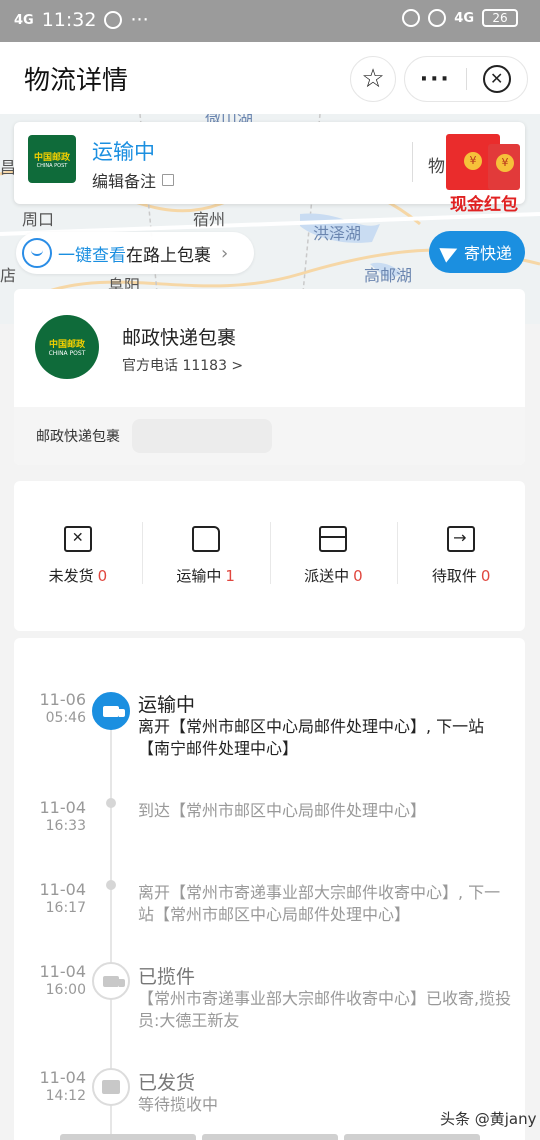 This screenshot has width=540, height=1140. I want to click on count-not-shipped: 未发货0, so click(78, 556).